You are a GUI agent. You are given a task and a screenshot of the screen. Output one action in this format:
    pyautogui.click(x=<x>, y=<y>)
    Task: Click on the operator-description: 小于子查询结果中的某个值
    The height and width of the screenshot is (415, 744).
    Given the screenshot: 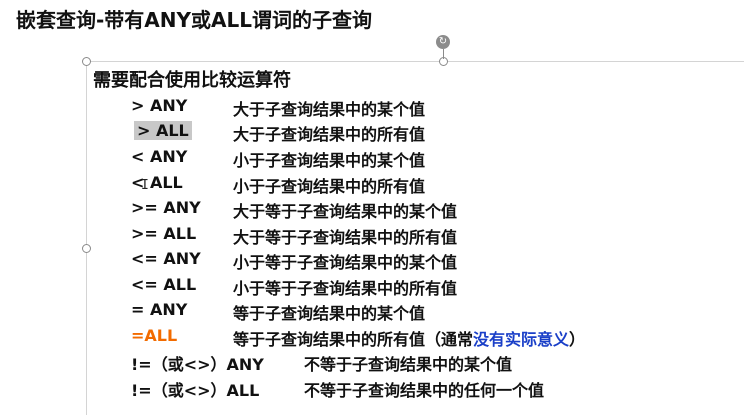 What is the action you would take?
    pyautogui.click(x=329, y=160)
    